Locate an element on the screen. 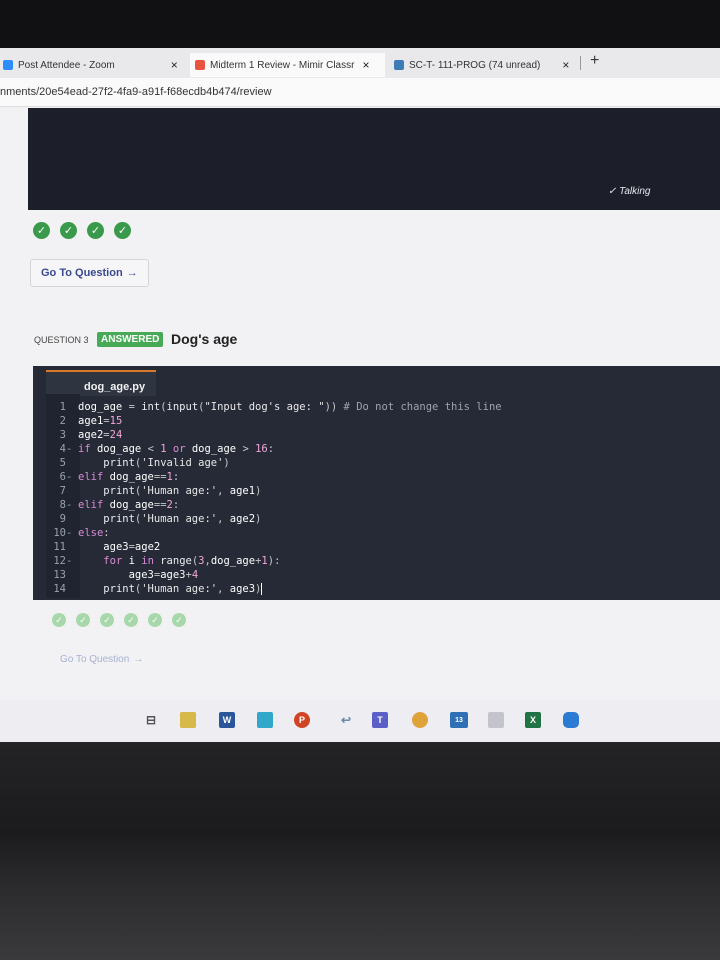 Image resolution: width=720 pixels, height=960 pixels. code-line: 10- else: is located at coordinates (77, 534).